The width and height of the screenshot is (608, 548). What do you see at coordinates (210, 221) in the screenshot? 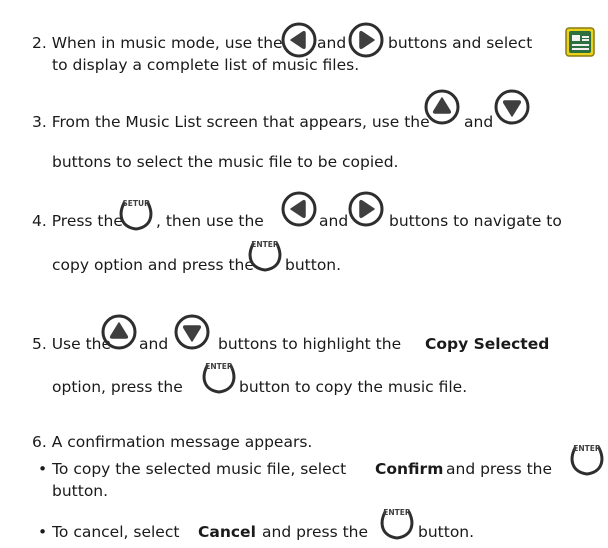
I see `step4-text-2: , then use the` at bounding box center [210, 221].